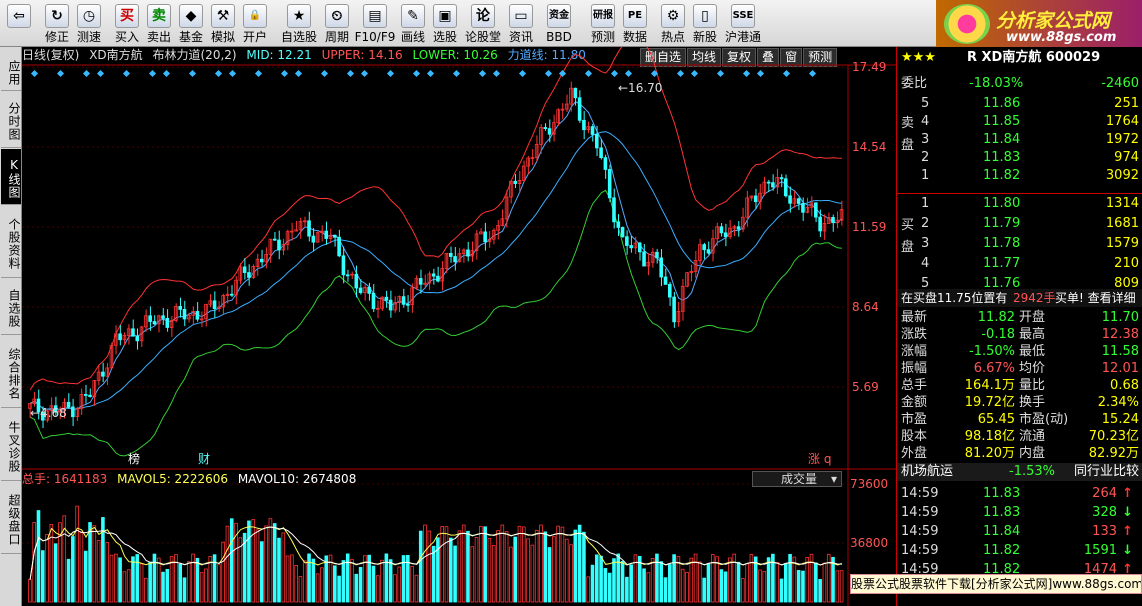  What do you see at coordinates (413, 24) in the screenshot?
I see `draw-button: ✎ 画线` at bounding box center [413, 24].